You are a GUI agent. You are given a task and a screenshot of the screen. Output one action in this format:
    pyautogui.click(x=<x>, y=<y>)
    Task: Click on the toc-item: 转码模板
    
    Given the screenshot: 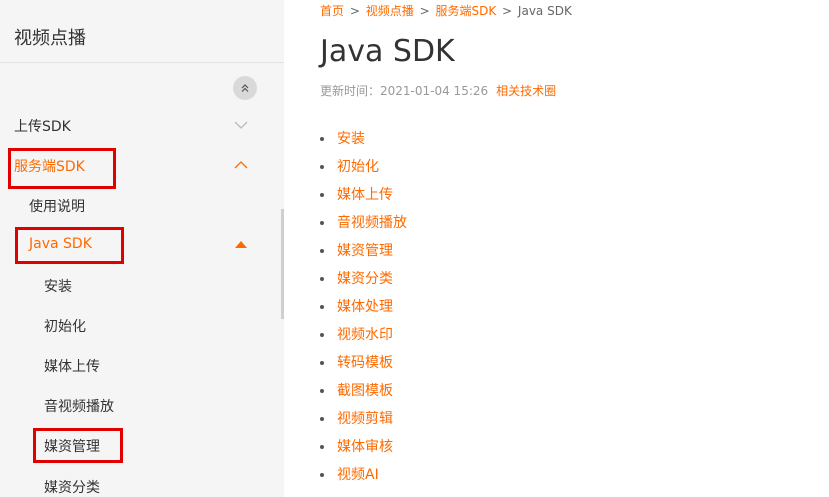 What is the action you would take?
    pyautogui.click(x=363, y=367)
    